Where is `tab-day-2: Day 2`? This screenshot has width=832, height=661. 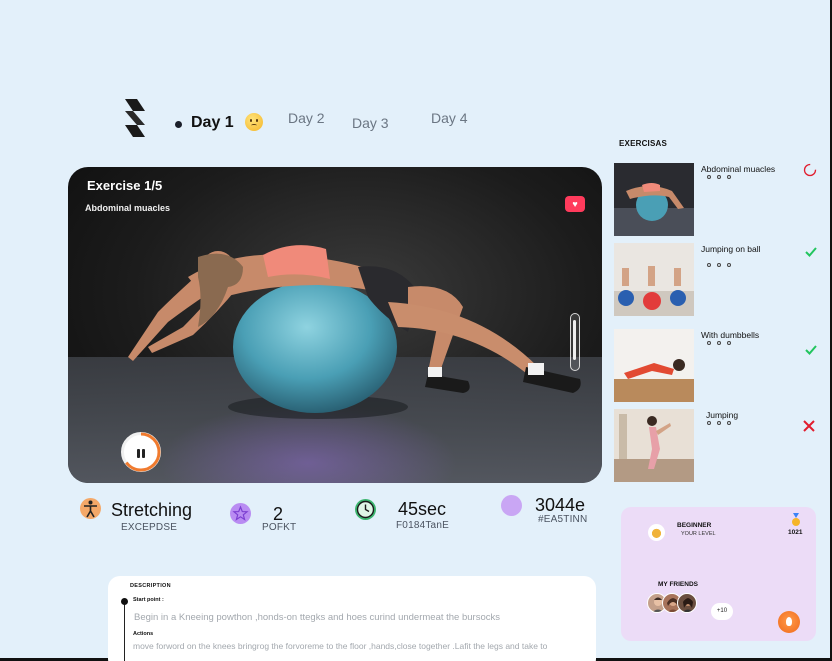
tab-day-2: Day 2 is located at coordinates (306, 118).